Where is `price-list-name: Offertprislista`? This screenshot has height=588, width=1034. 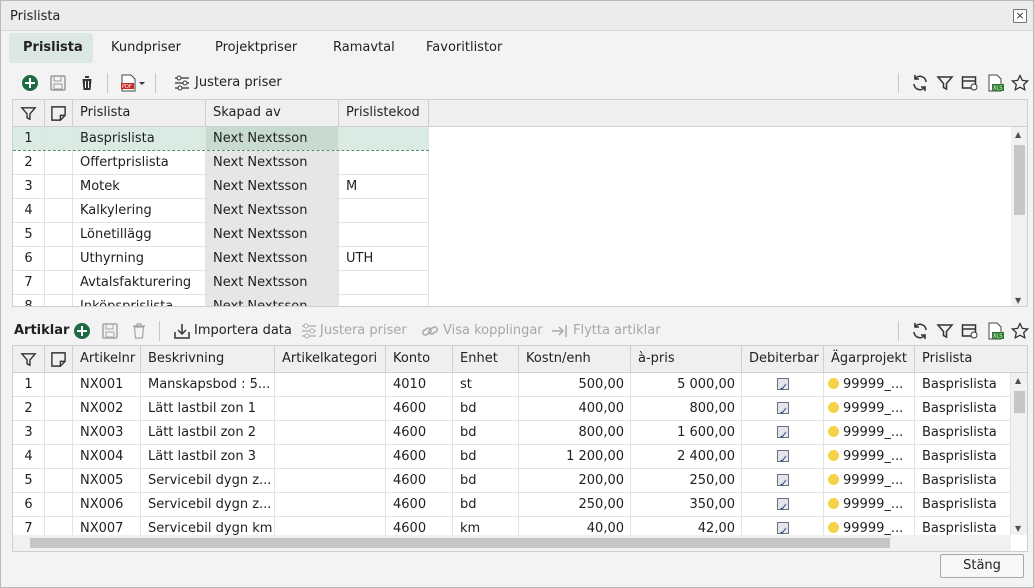 price-list-name: Offertprislista is located at coordinates (139, 162).